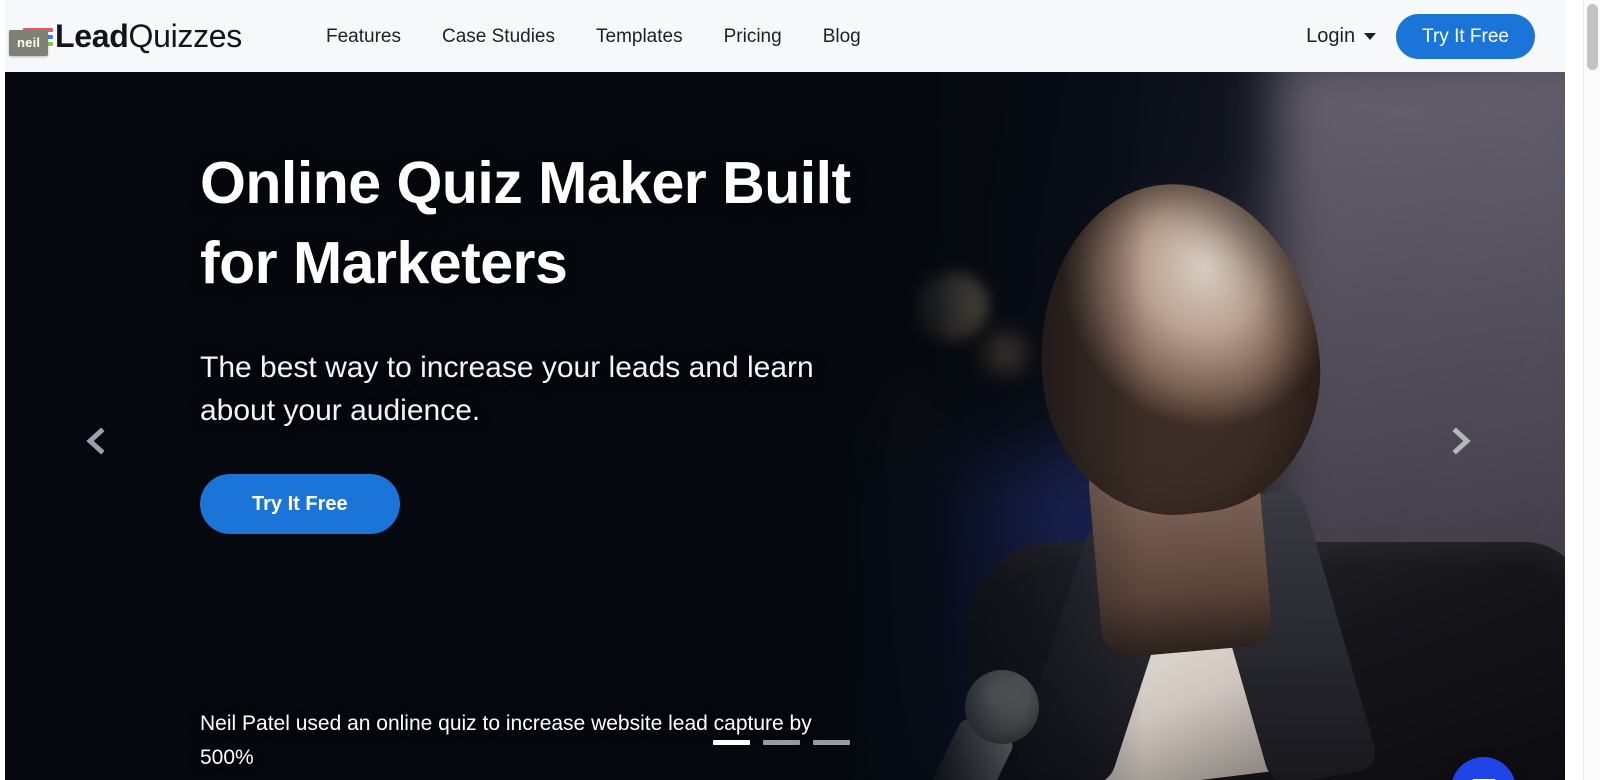 The width and height of the screenshot is (1600, 780). Describe the element at coordinates (29, 43) in the screenshot. I see `neil-tooltip-badge: neil` at that location.